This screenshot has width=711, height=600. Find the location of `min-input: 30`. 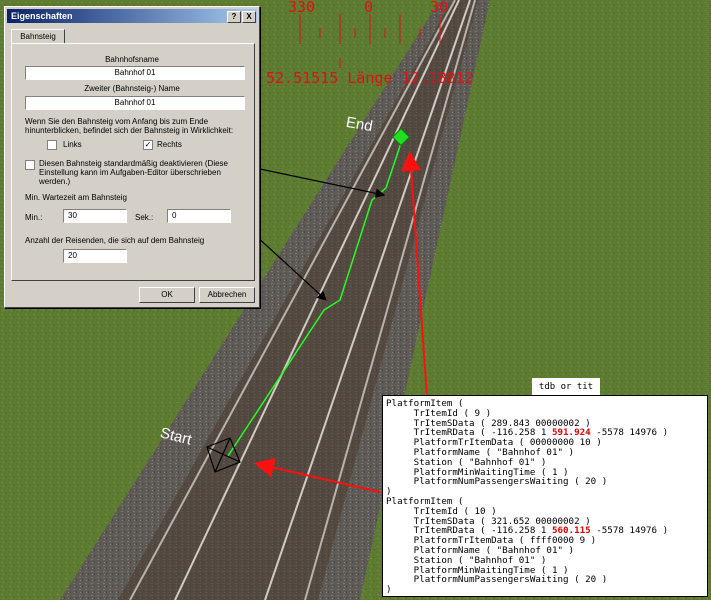

min-input: 30 is located at coordinates (95, 216).